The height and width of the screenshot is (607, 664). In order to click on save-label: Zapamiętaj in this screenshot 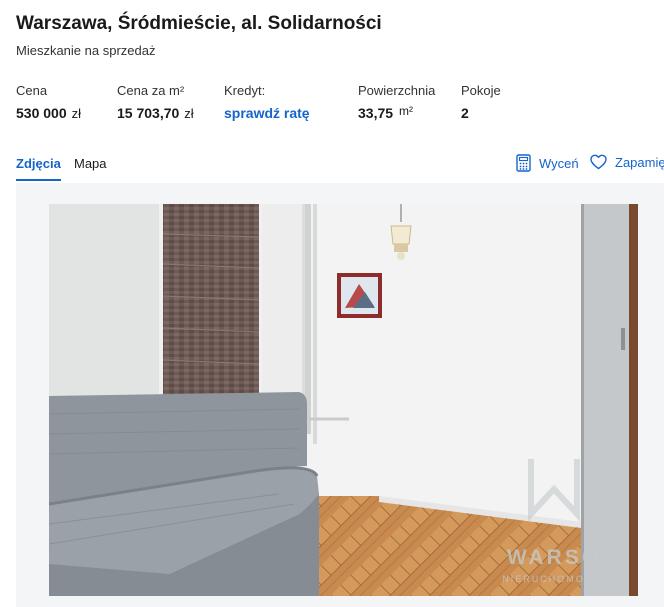, I will do `click(639, 162)`.